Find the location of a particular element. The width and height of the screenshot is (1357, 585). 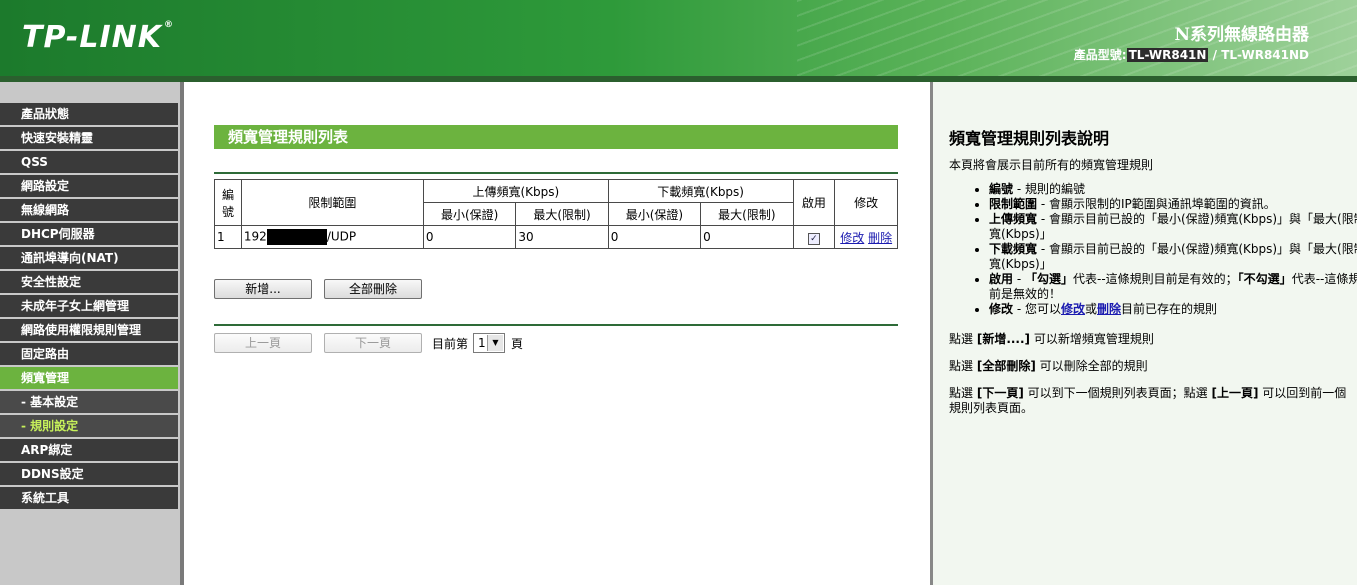

help-modify-link: 修改 is located at coordinates (1073, 309).